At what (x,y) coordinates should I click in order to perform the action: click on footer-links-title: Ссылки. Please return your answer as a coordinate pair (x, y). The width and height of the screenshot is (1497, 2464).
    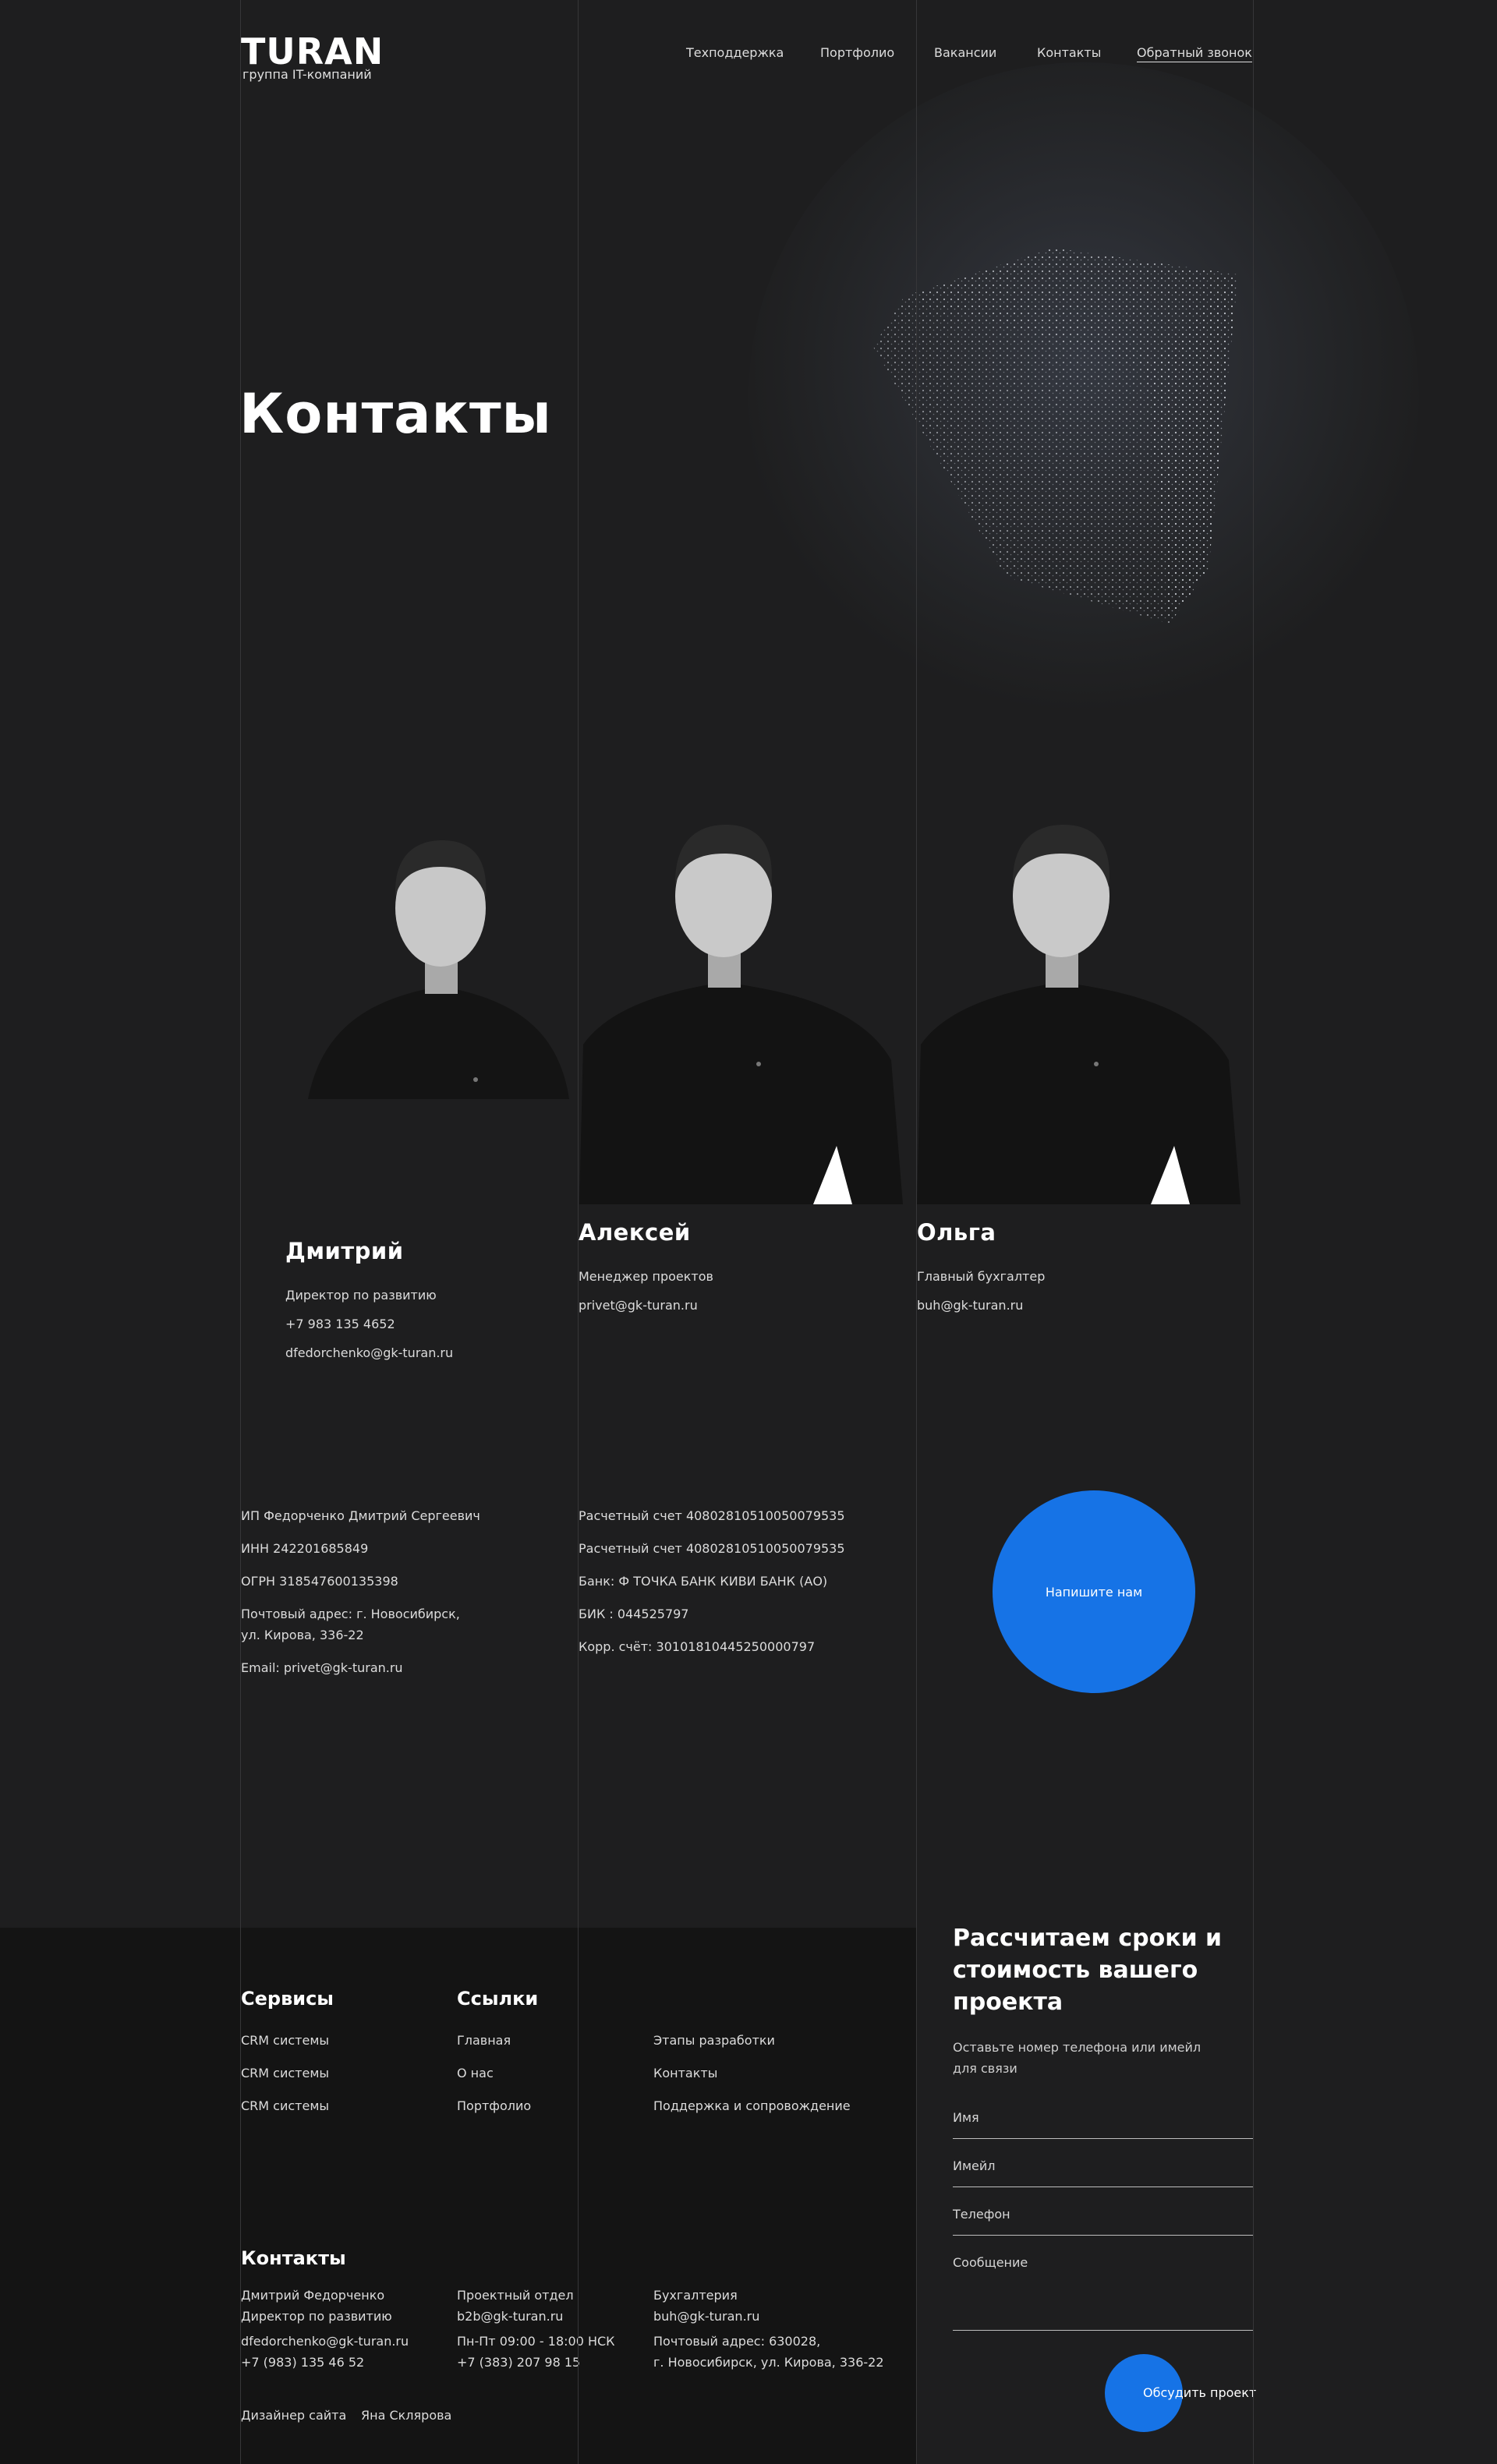
    Looking at the image, I should click on (498, 1999).